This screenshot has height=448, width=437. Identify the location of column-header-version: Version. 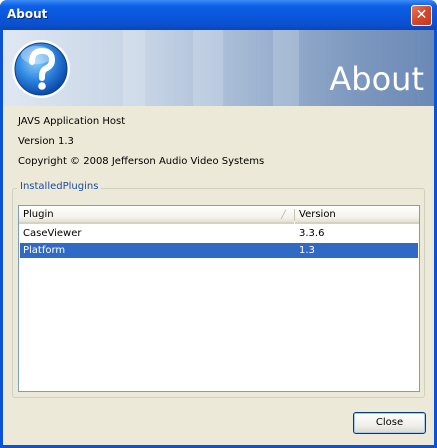
(357, 215).